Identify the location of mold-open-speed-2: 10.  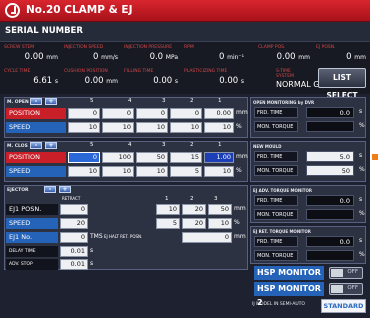
(186, 127).